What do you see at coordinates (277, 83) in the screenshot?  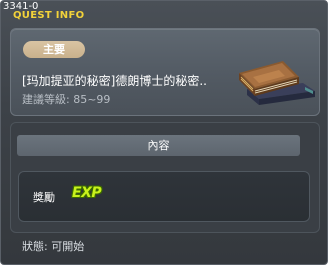 I see `book-icon` at bounding box center [277, 83].